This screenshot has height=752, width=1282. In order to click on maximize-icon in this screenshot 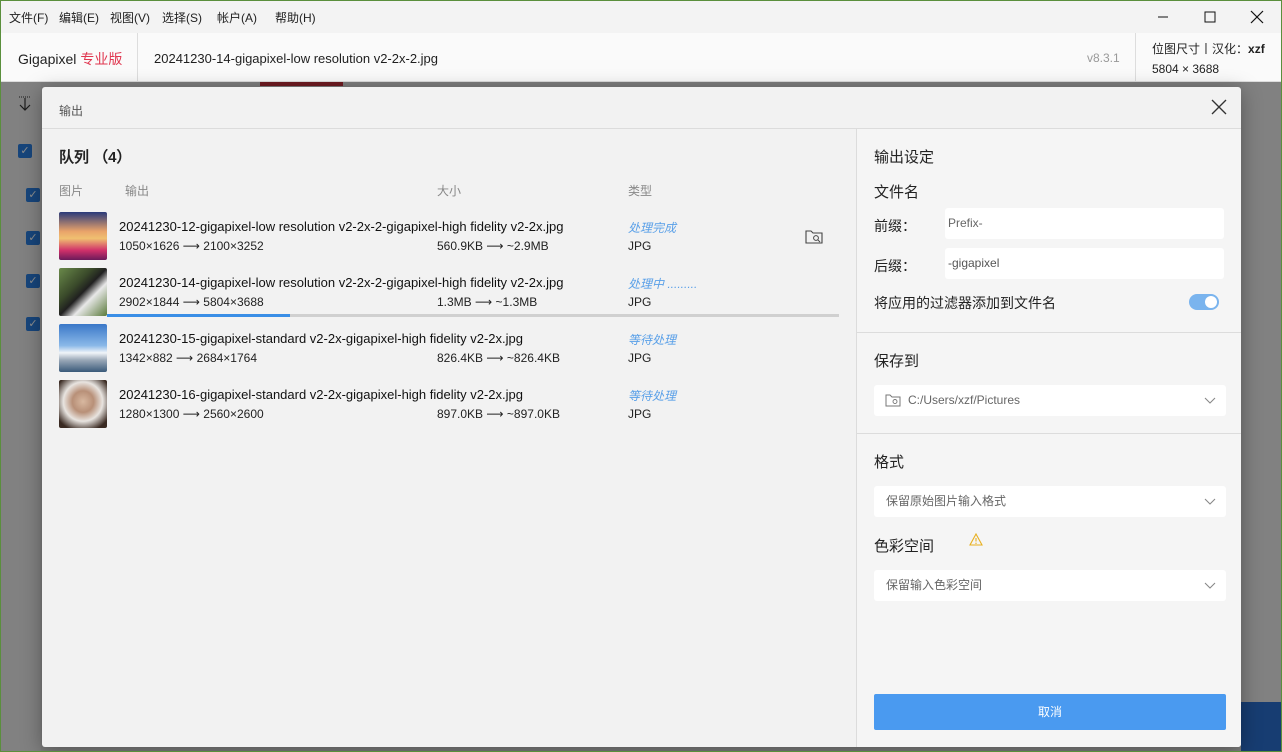, I will do `click(1210, 17)`.